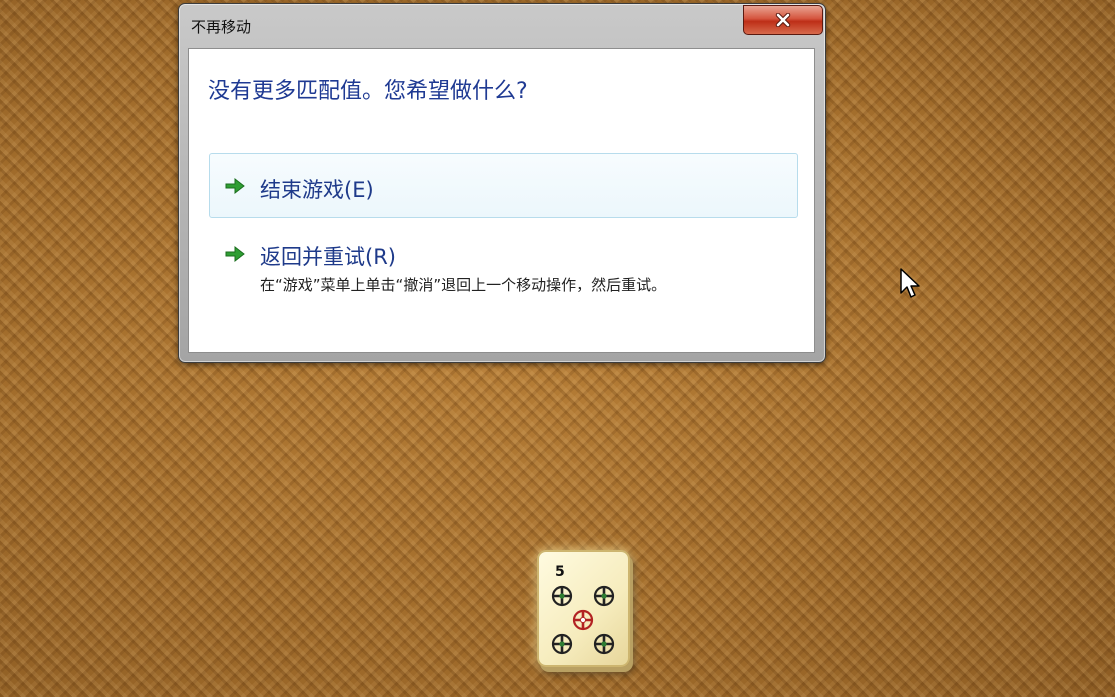 This screenshot has height=697, width=1115. I want to click on end-game-option: 结束游戏(E), so click(503, 185).